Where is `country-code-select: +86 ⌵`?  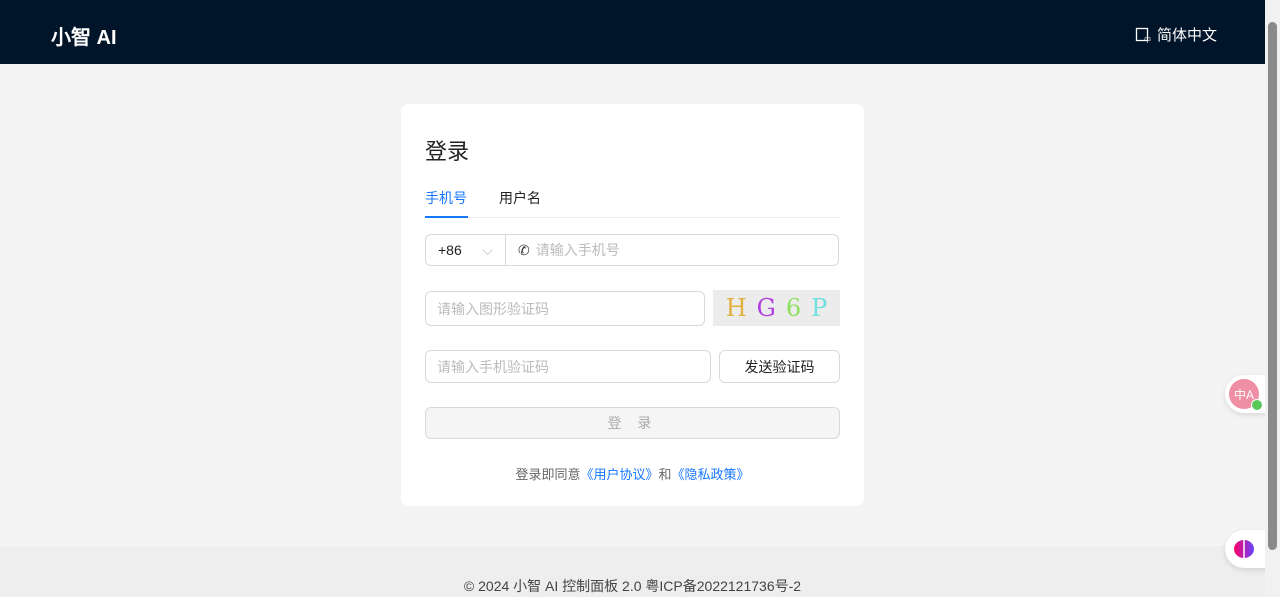 country-code-select: +86 ⌵ is located at coordinates (466, 250).